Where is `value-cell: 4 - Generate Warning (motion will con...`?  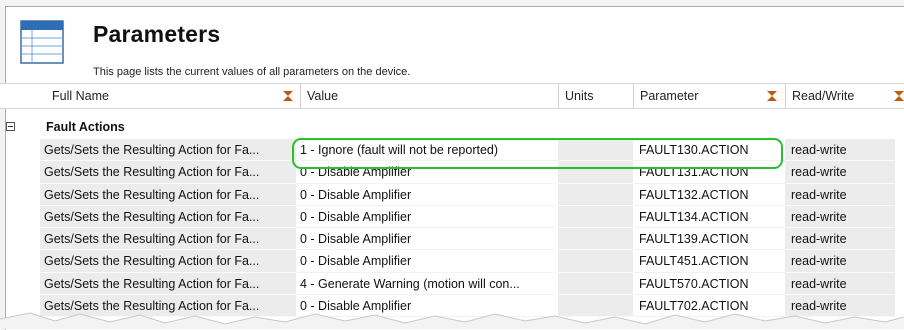 value-cell: 4 - Generate Warning (motion will con... is located at coordinates (427, 284).